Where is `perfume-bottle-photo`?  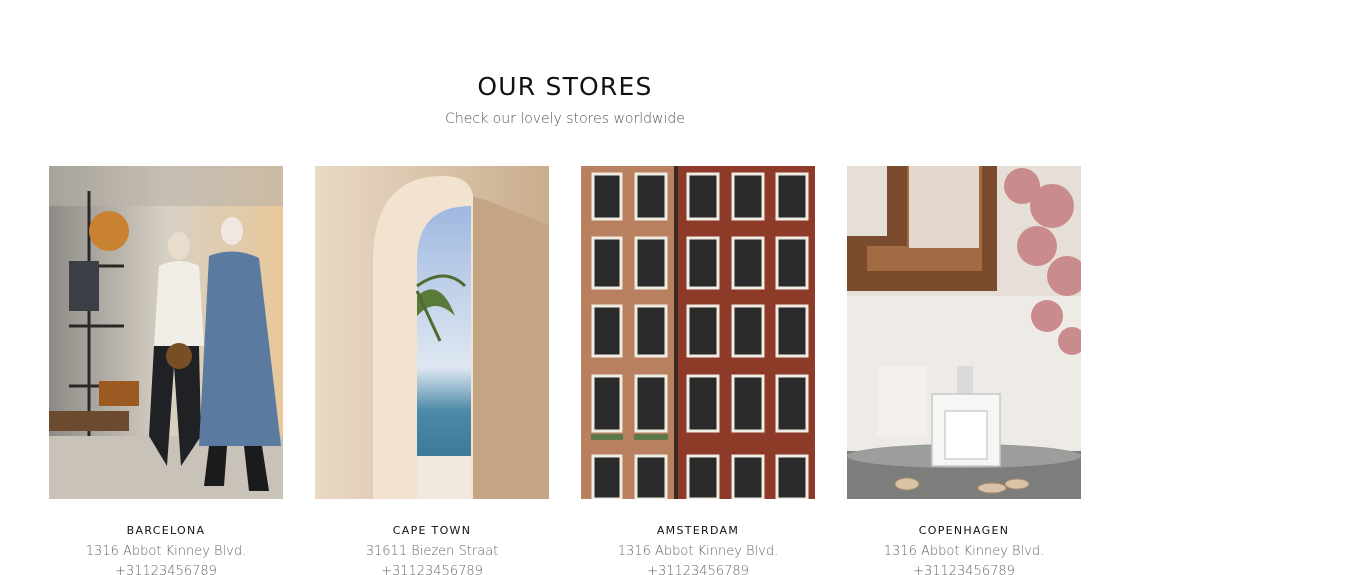 perfume-bottle-photo is located at coordinates (964, 332).